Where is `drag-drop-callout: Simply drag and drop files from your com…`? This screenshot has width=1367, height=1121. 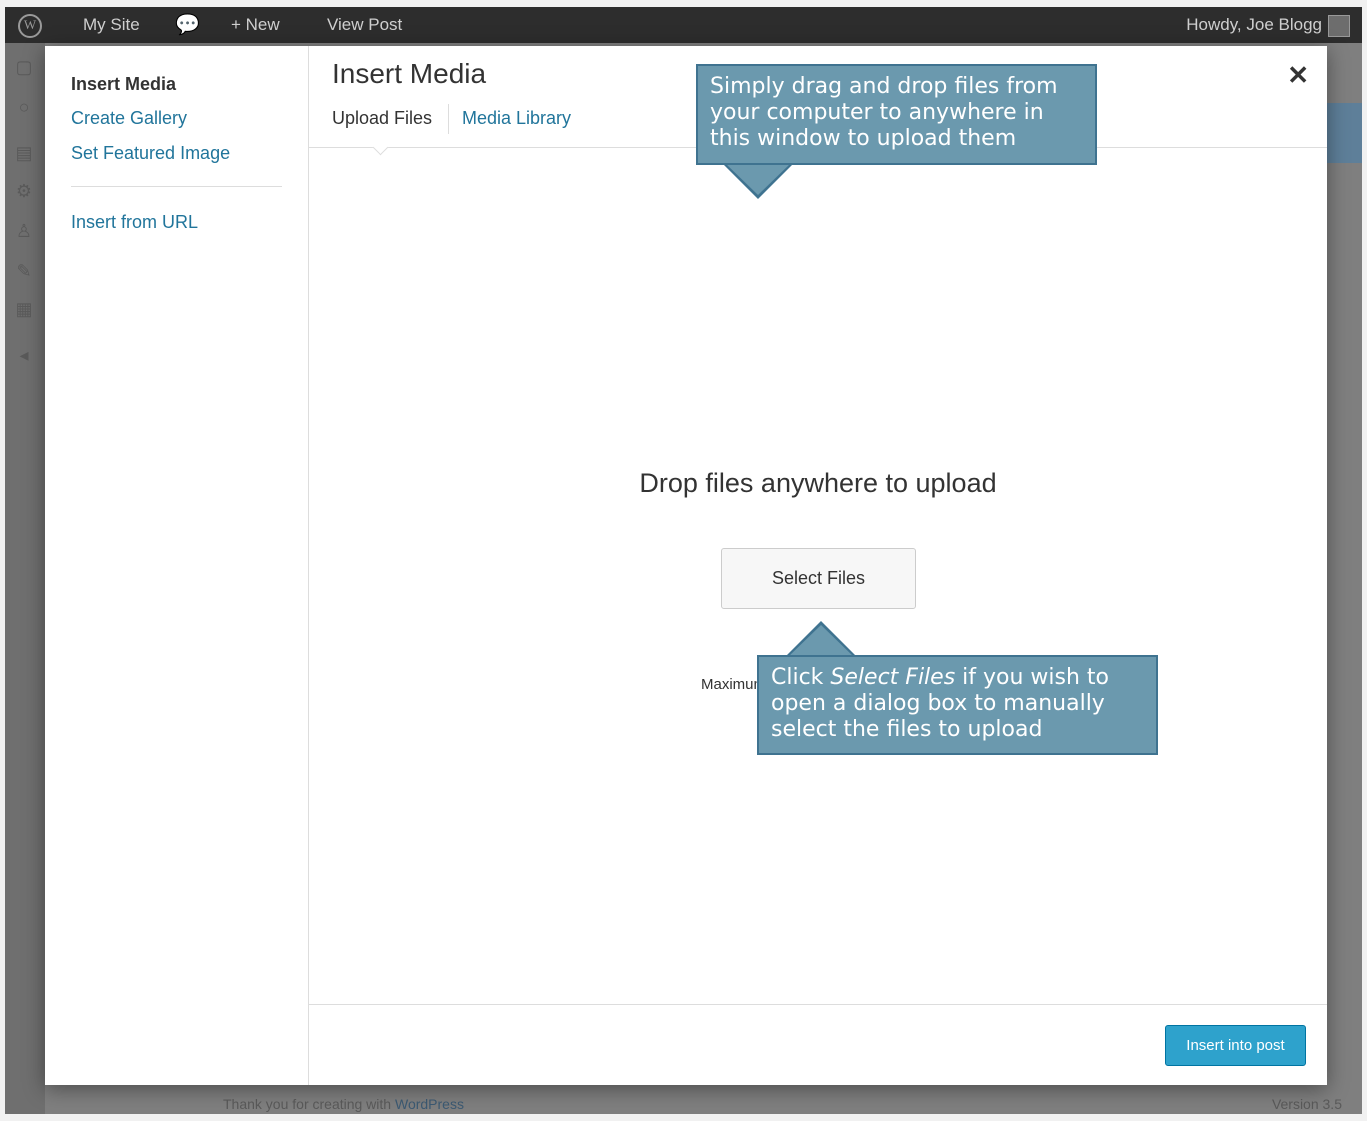 drag-drop-callout: Simply drag and drop files from your com… is located at coordinates (896, 114).